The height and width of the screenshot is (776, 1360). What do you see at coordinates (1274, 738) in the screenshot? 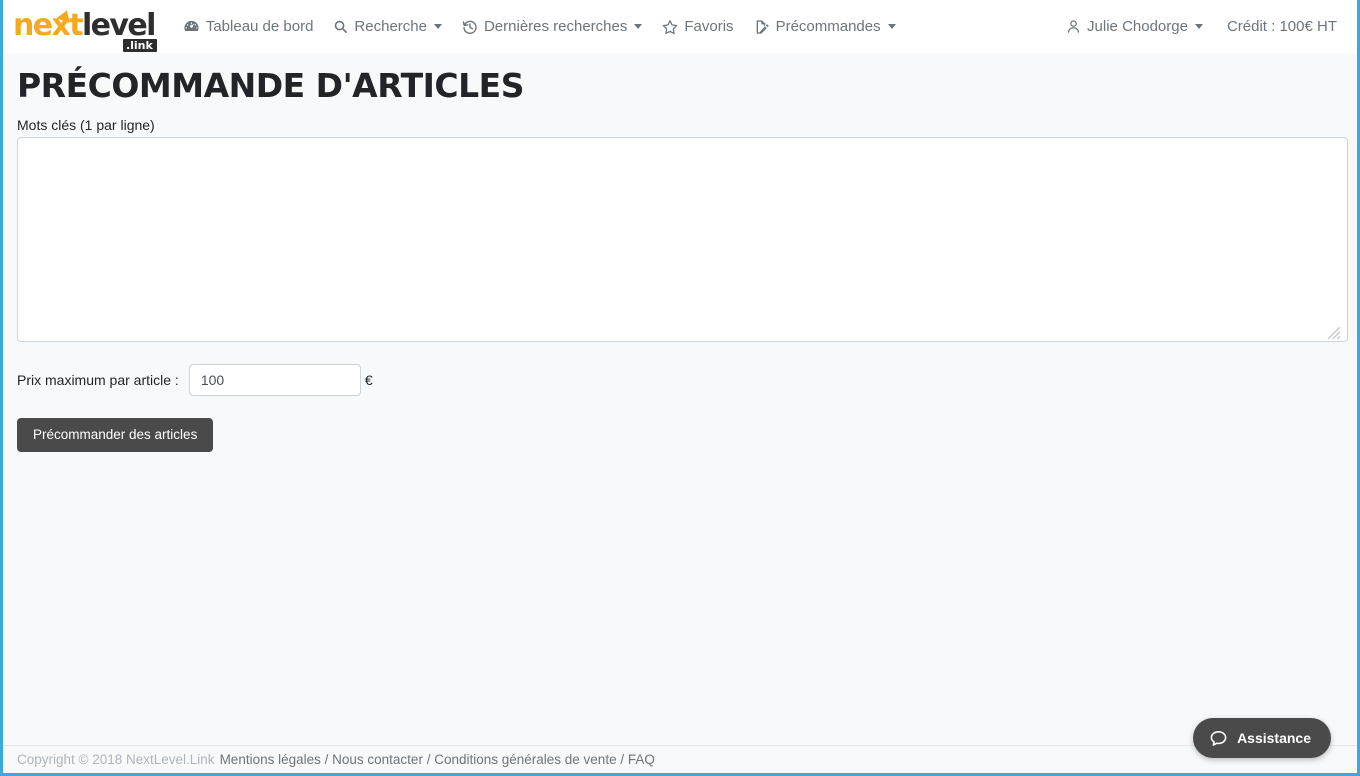
I see `assistance-label: Assistance` at bounding box center [1274, 738].